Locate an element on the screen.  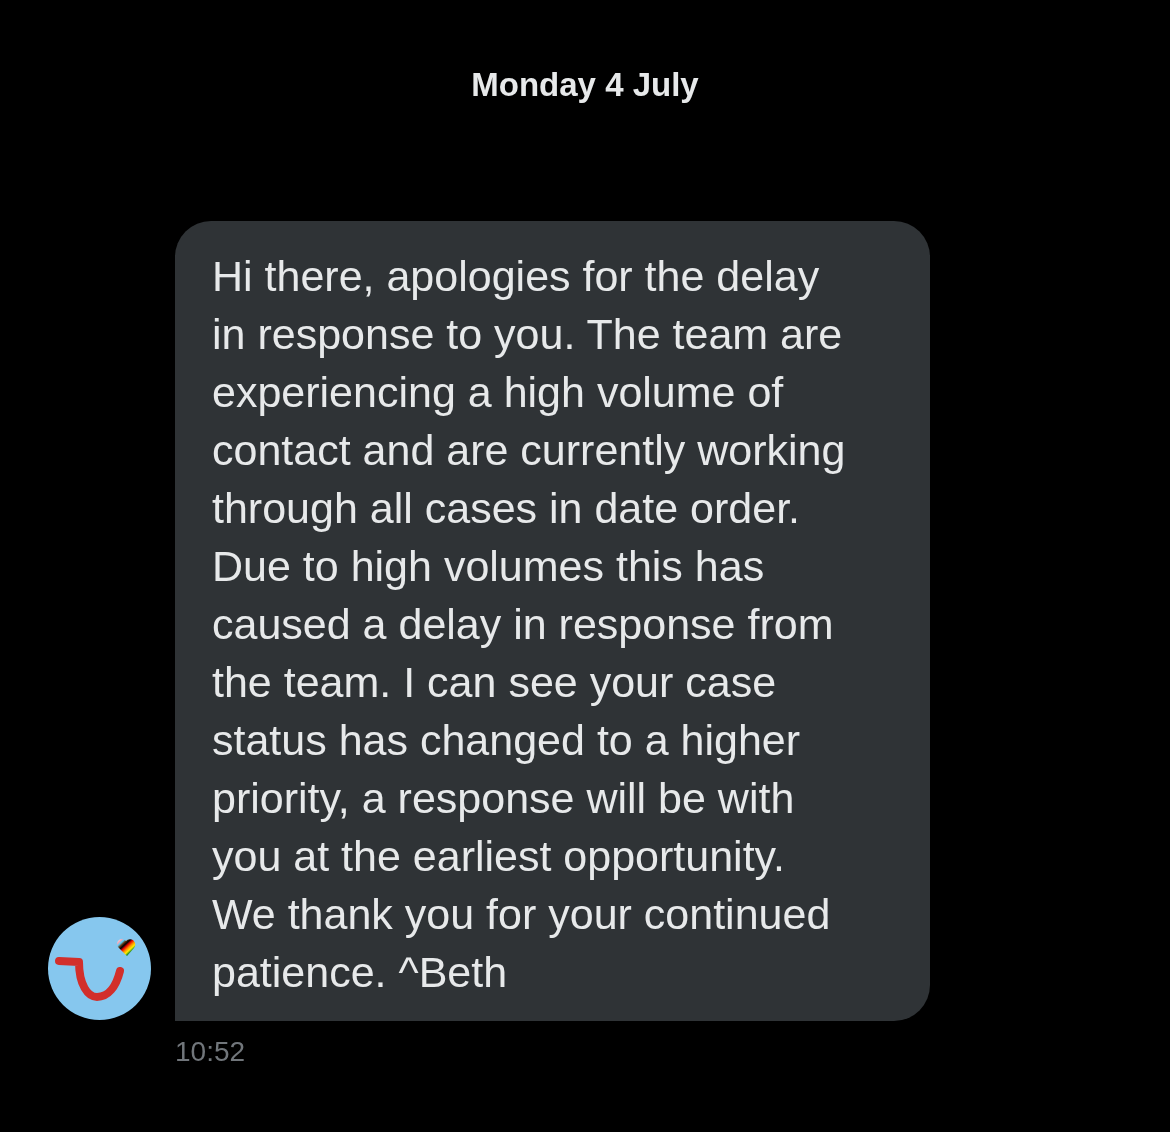
message-time: 10:52 is located at coordinates (210, 1051).